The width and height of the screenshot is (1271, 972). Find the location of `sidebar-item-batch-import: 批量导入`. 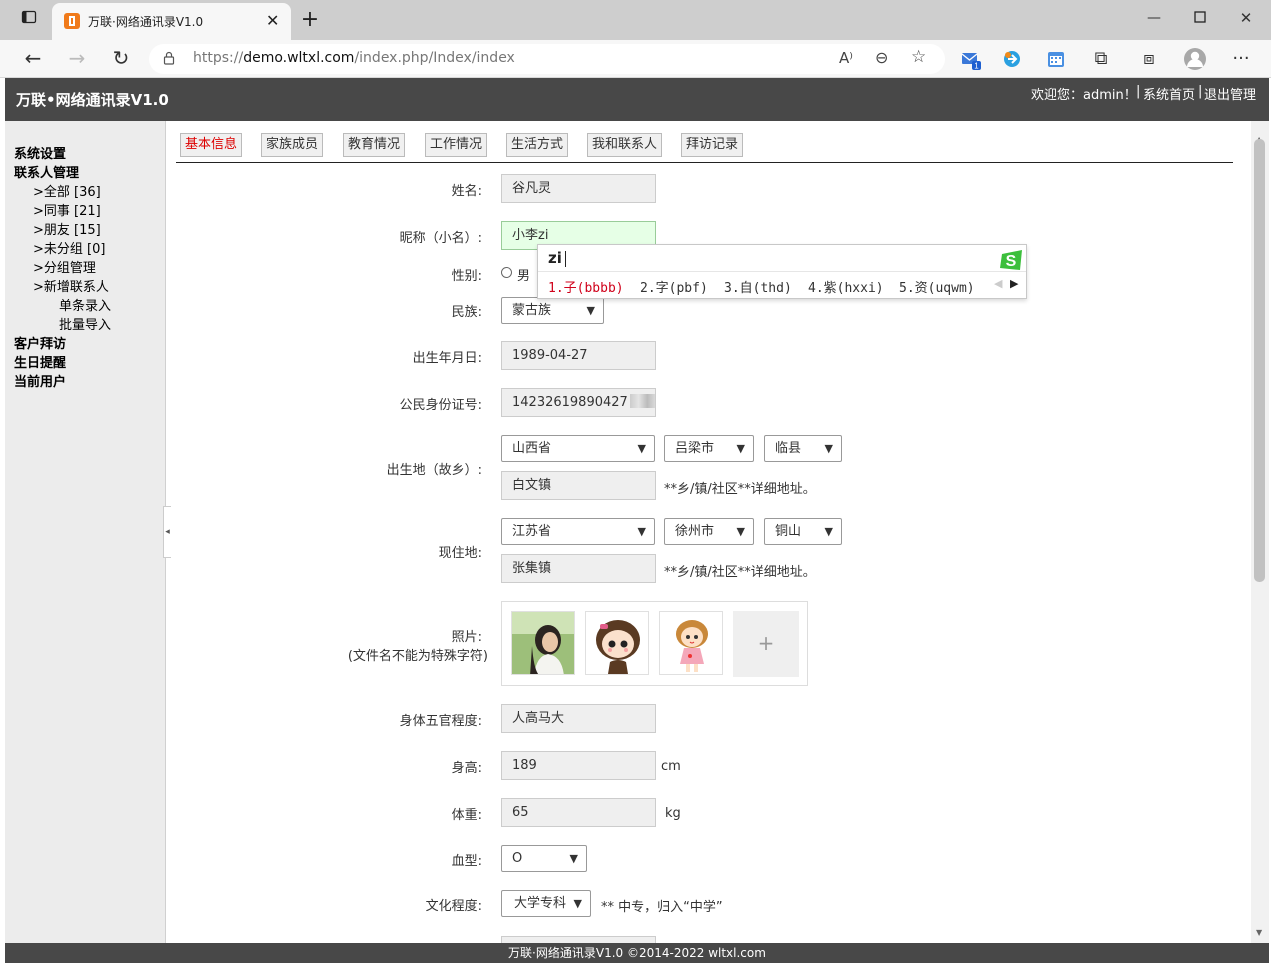

sidebar-item-batch-import: 批量导入 is located at coordinates (85, 323).